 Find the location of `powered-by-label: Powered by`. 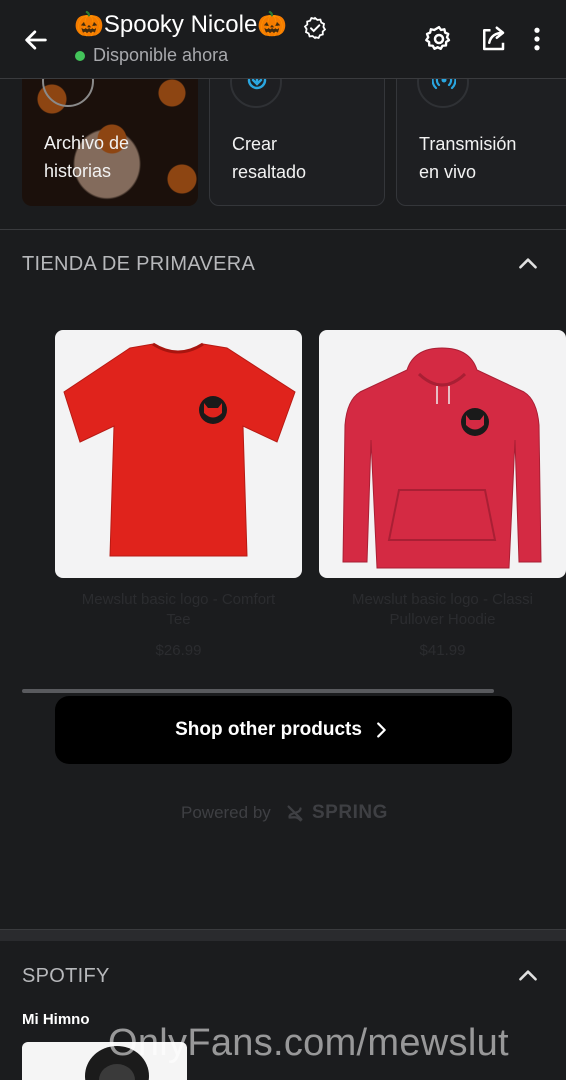

powered-by-label: Powered by is located at coordinates (226, 812).